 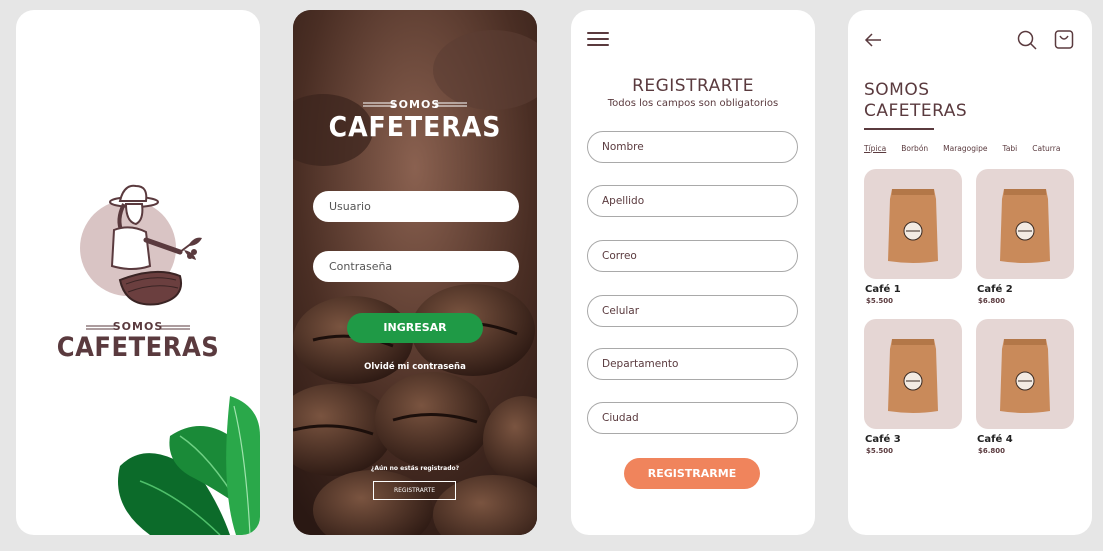 I want to click on ciudad-field: Ciudad, so click(x=692, y=418).